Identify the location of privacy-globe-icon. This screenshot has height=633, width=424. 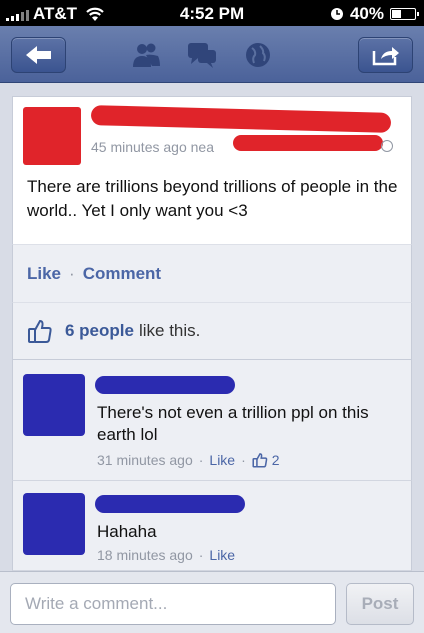
(387, 146).